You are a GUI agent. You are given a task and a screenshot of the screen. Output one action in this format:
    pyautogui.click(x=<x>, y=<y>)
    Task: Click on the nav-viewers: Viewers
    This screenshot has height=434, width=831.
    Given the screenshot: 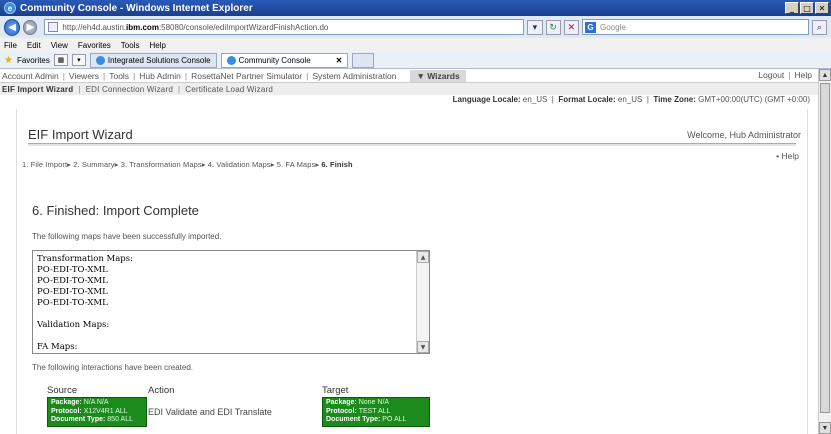 What is the action you would take?
    pyautogui.click(x=84, y=76)
    